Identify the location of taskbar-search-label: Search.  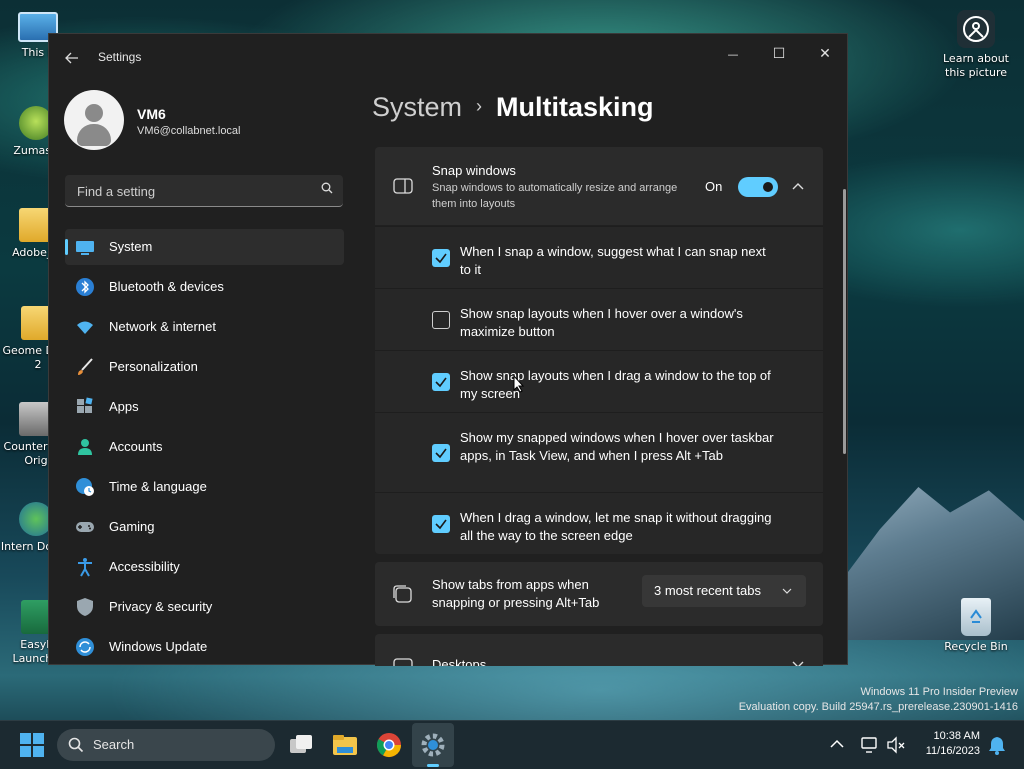
(114, 744).